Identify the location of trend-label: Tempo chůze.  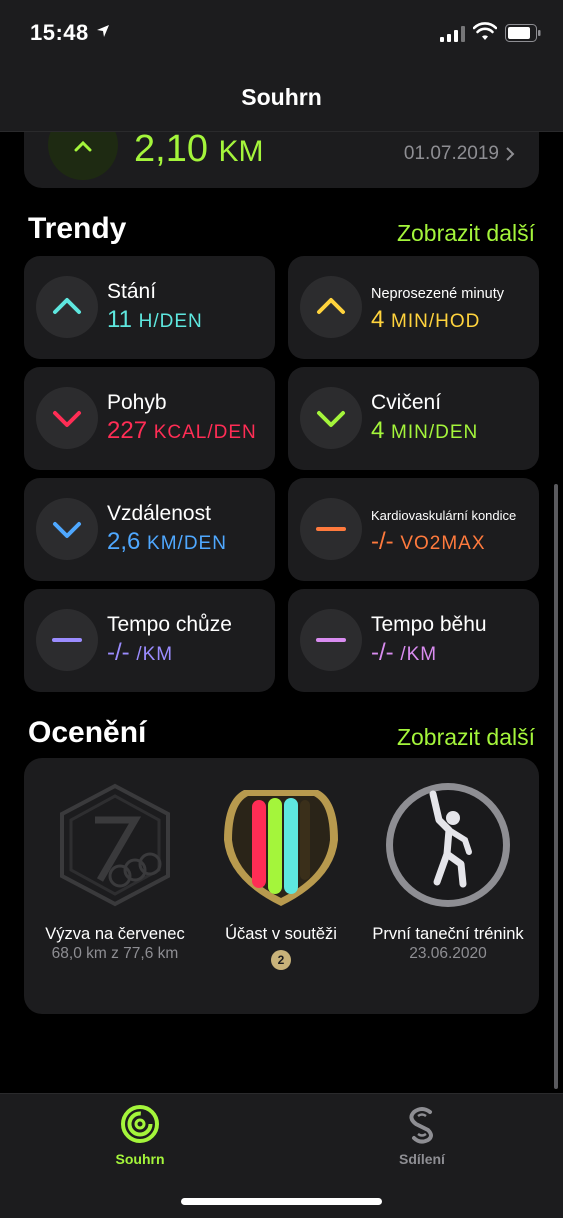
(169, 624).